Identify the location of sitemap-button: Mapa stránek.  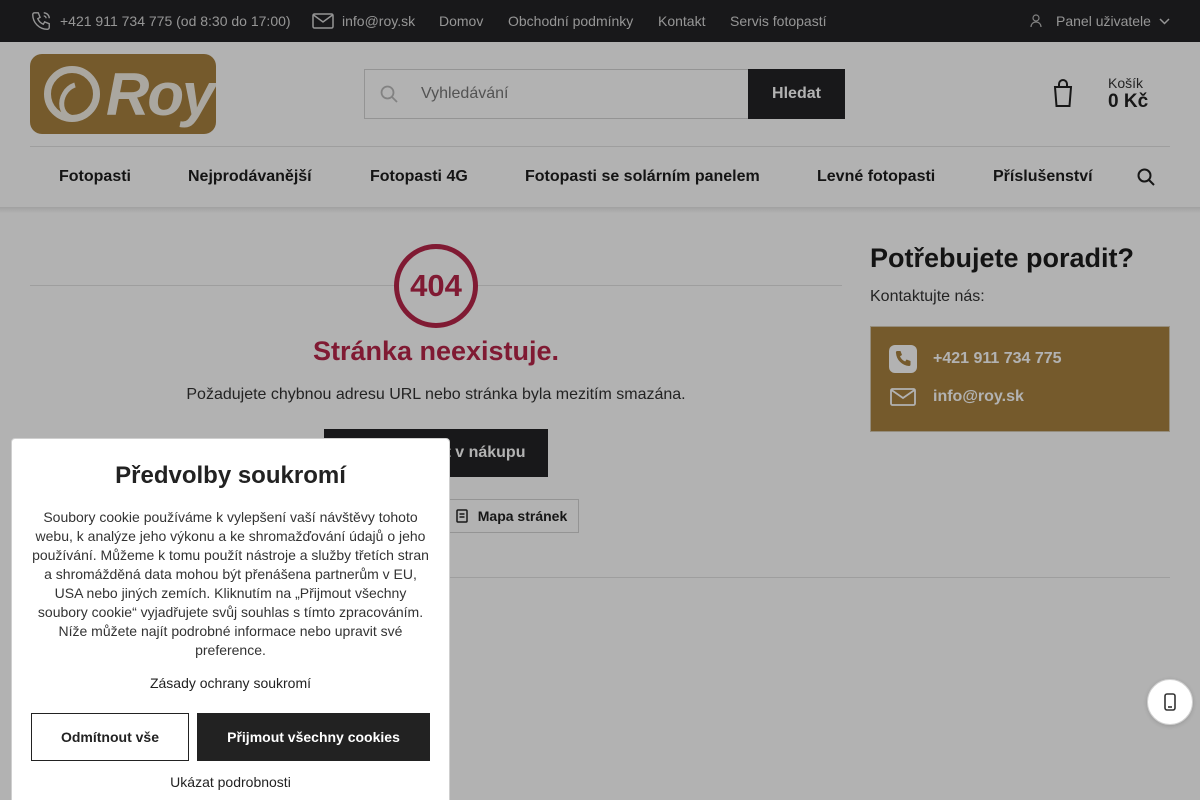
(511, 516).